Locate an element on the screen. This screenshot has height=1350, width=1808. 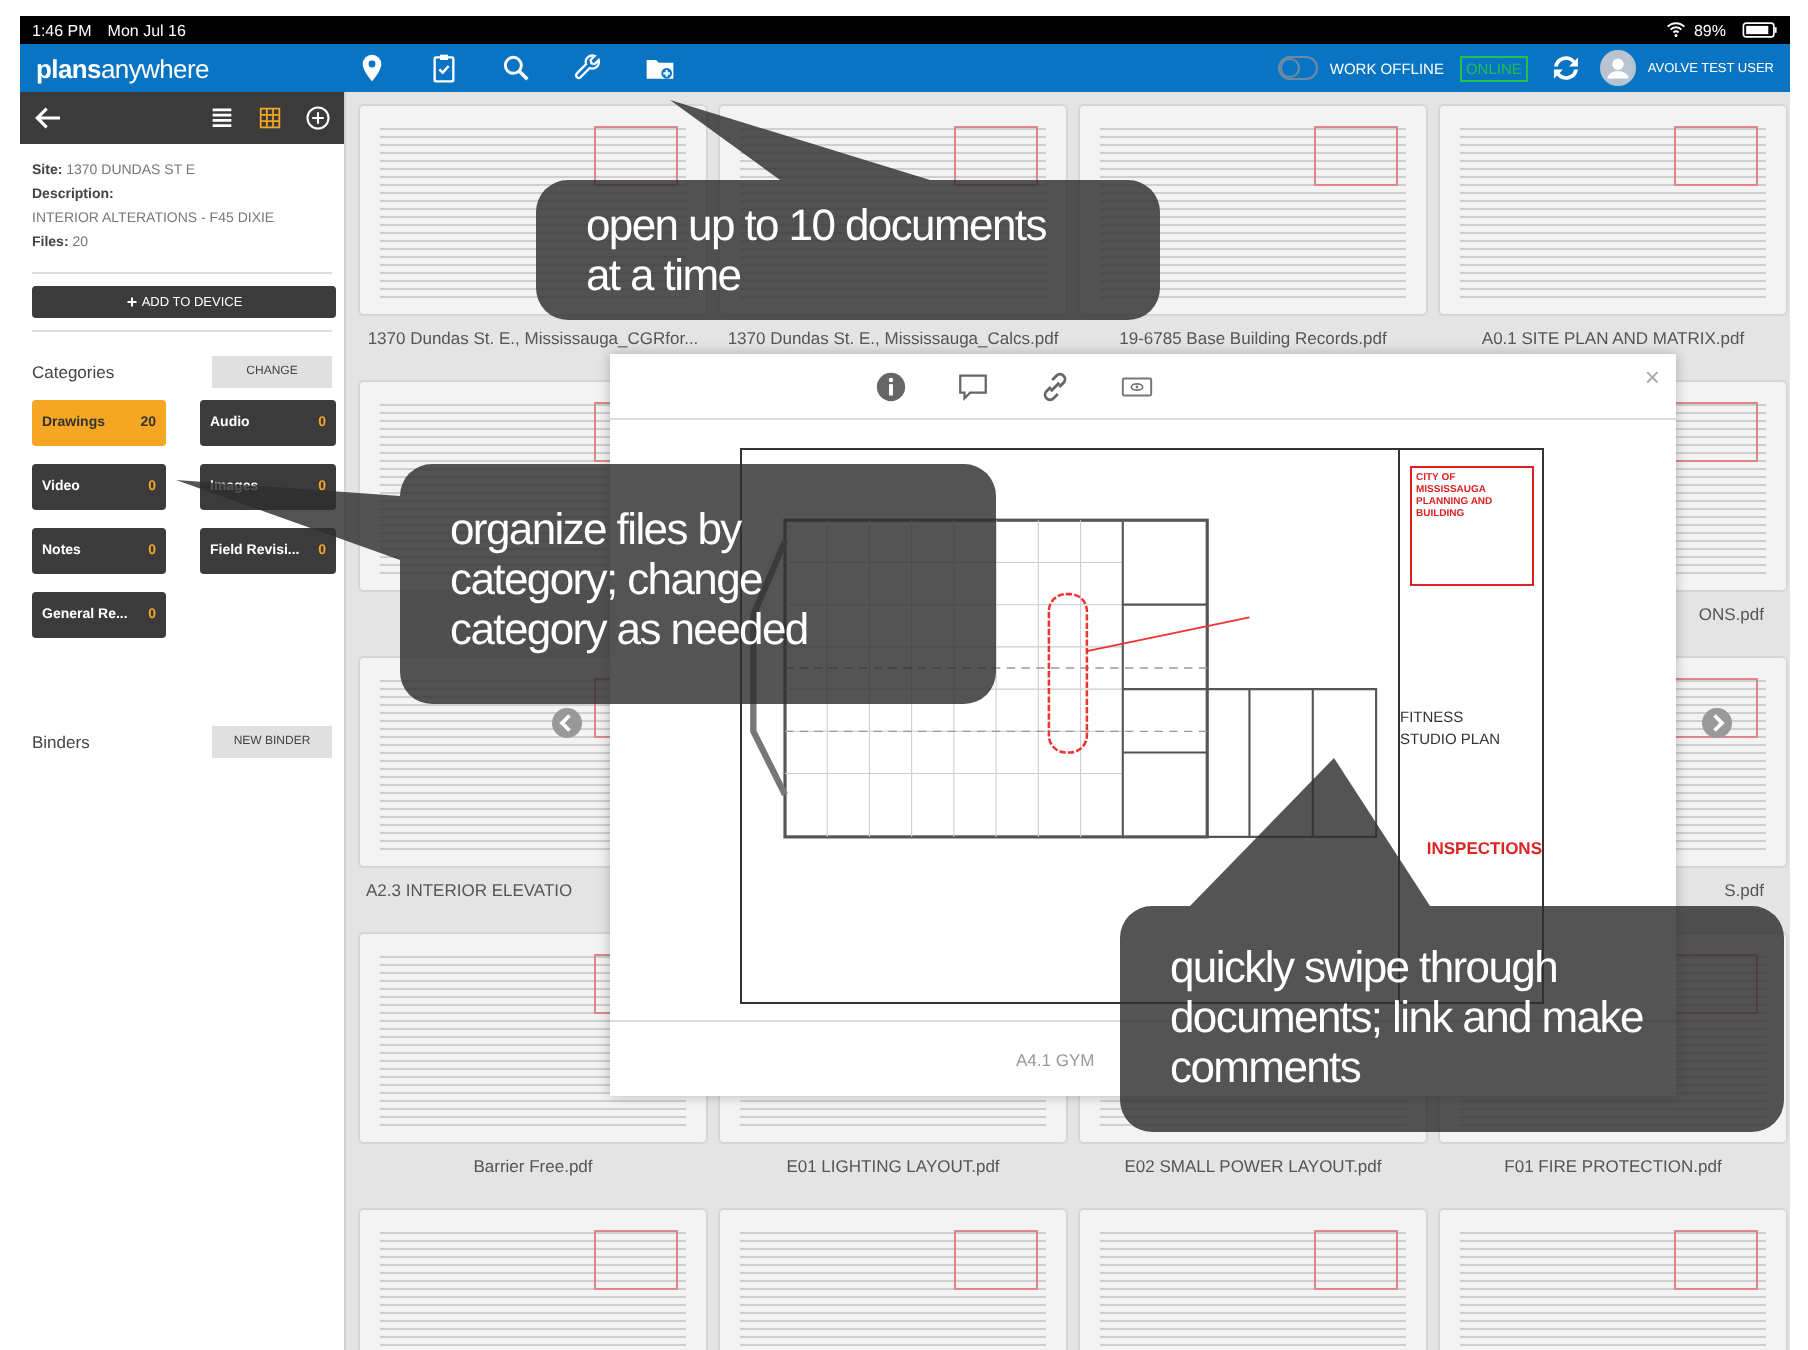
file-name: A2.3 INTERIOR ELEVATIO is located at coordinates (469, 890).